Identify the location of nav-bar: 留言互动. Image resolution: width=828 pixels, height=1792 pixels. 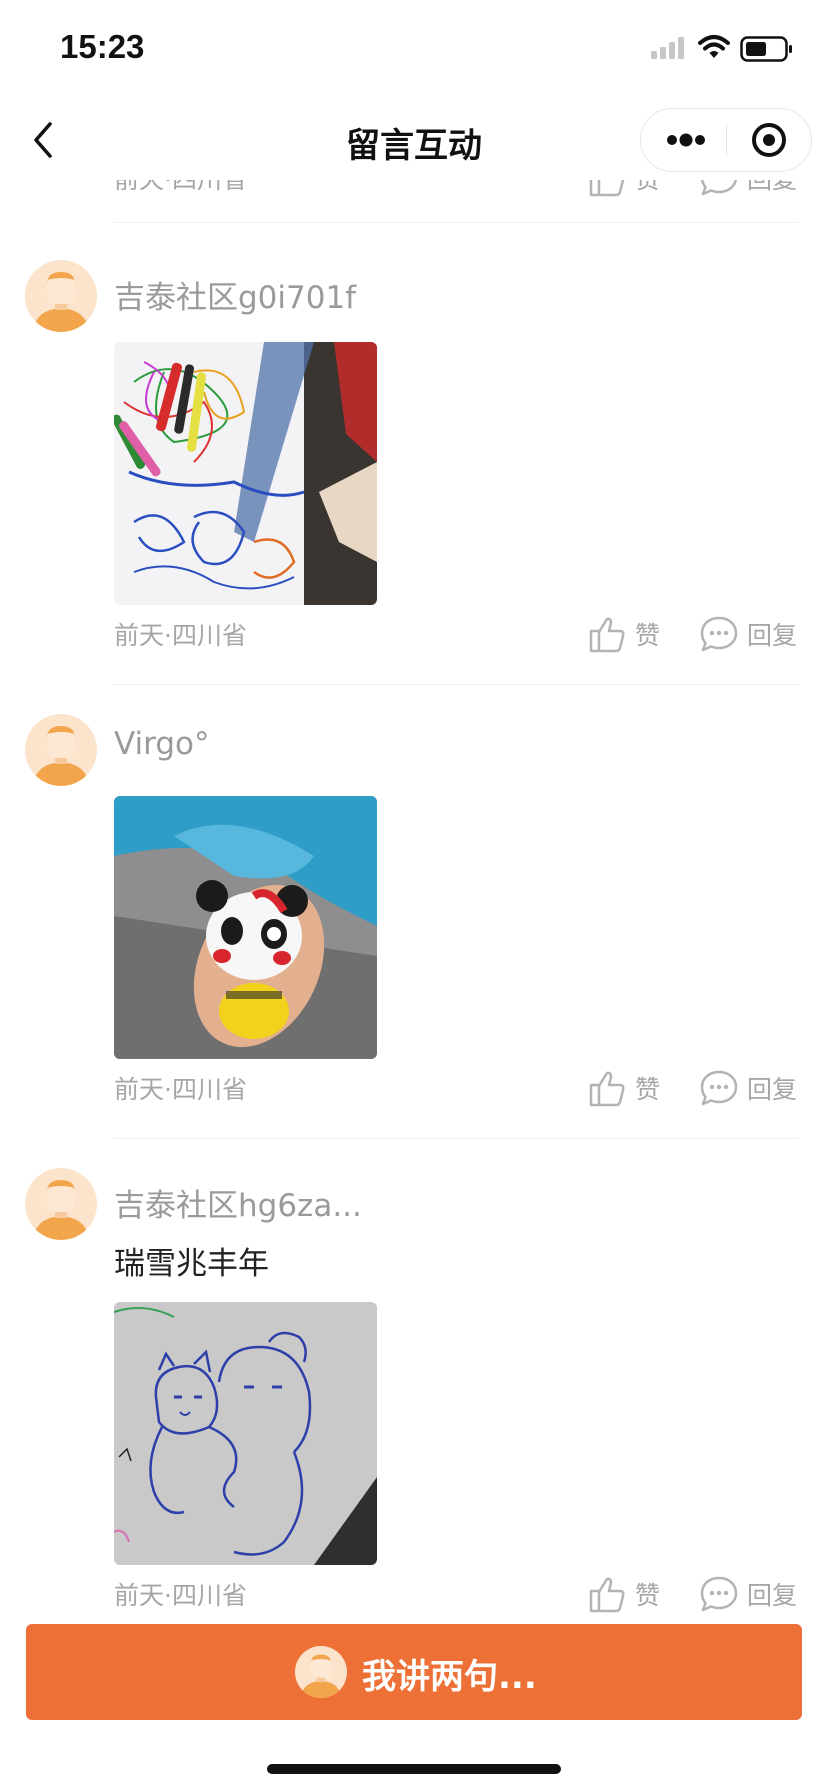
(414, 140).